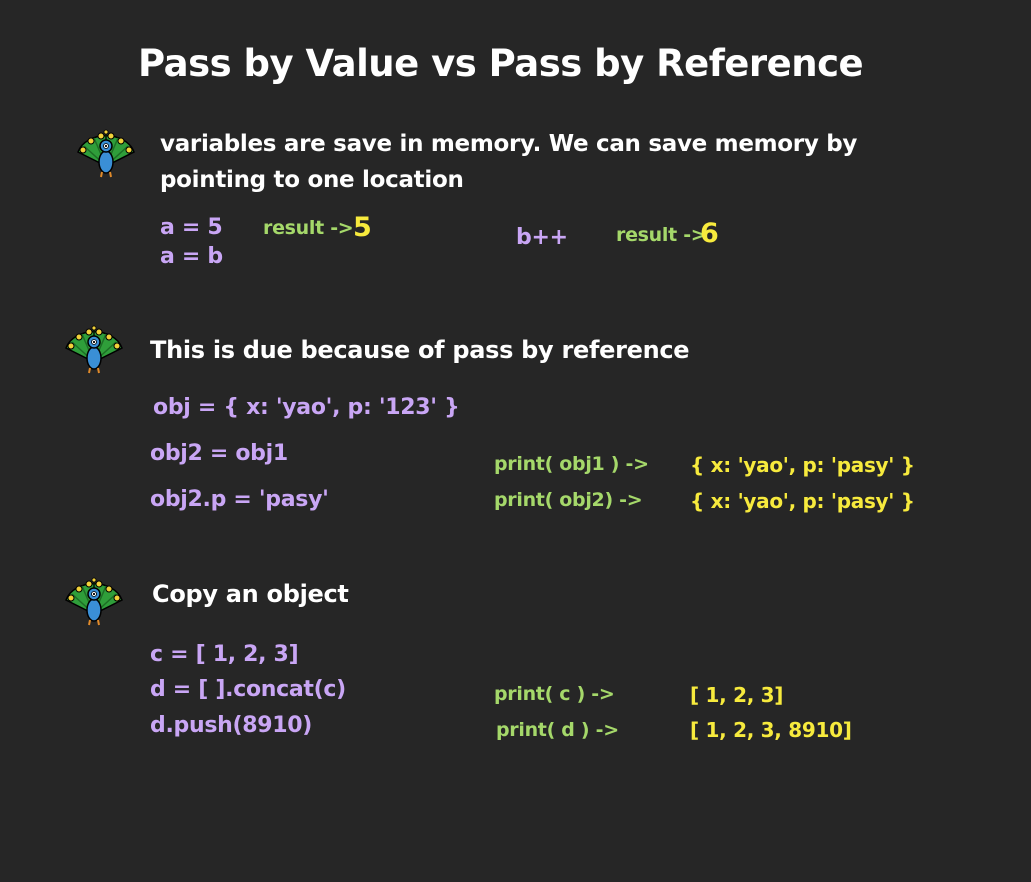  What do you see at coordinates (231, 725) in the screenshot?
I see `code-line-push: d.push(8910)` at bounding box center [231, 725].